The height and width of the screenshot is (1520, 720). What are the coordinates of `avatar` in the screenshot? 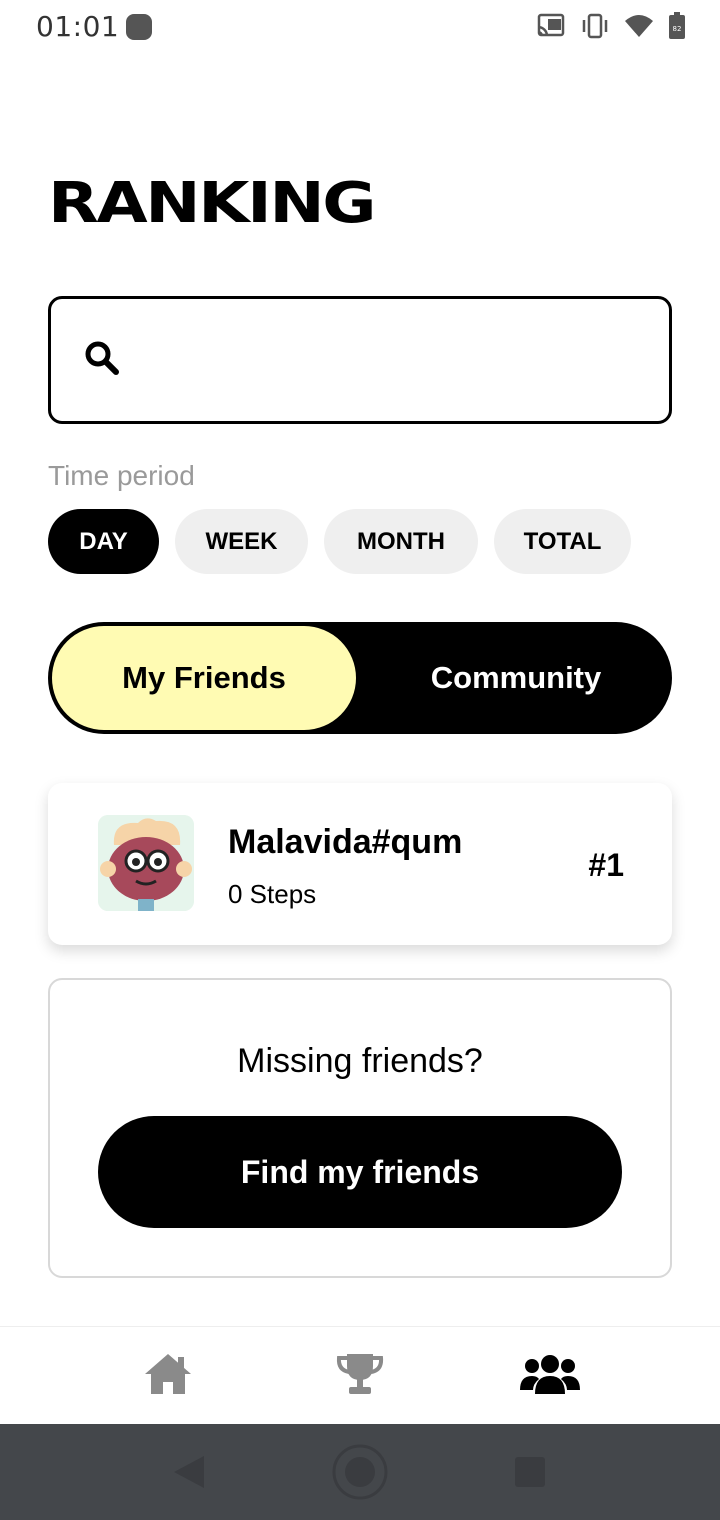 It's located at (146, 863).